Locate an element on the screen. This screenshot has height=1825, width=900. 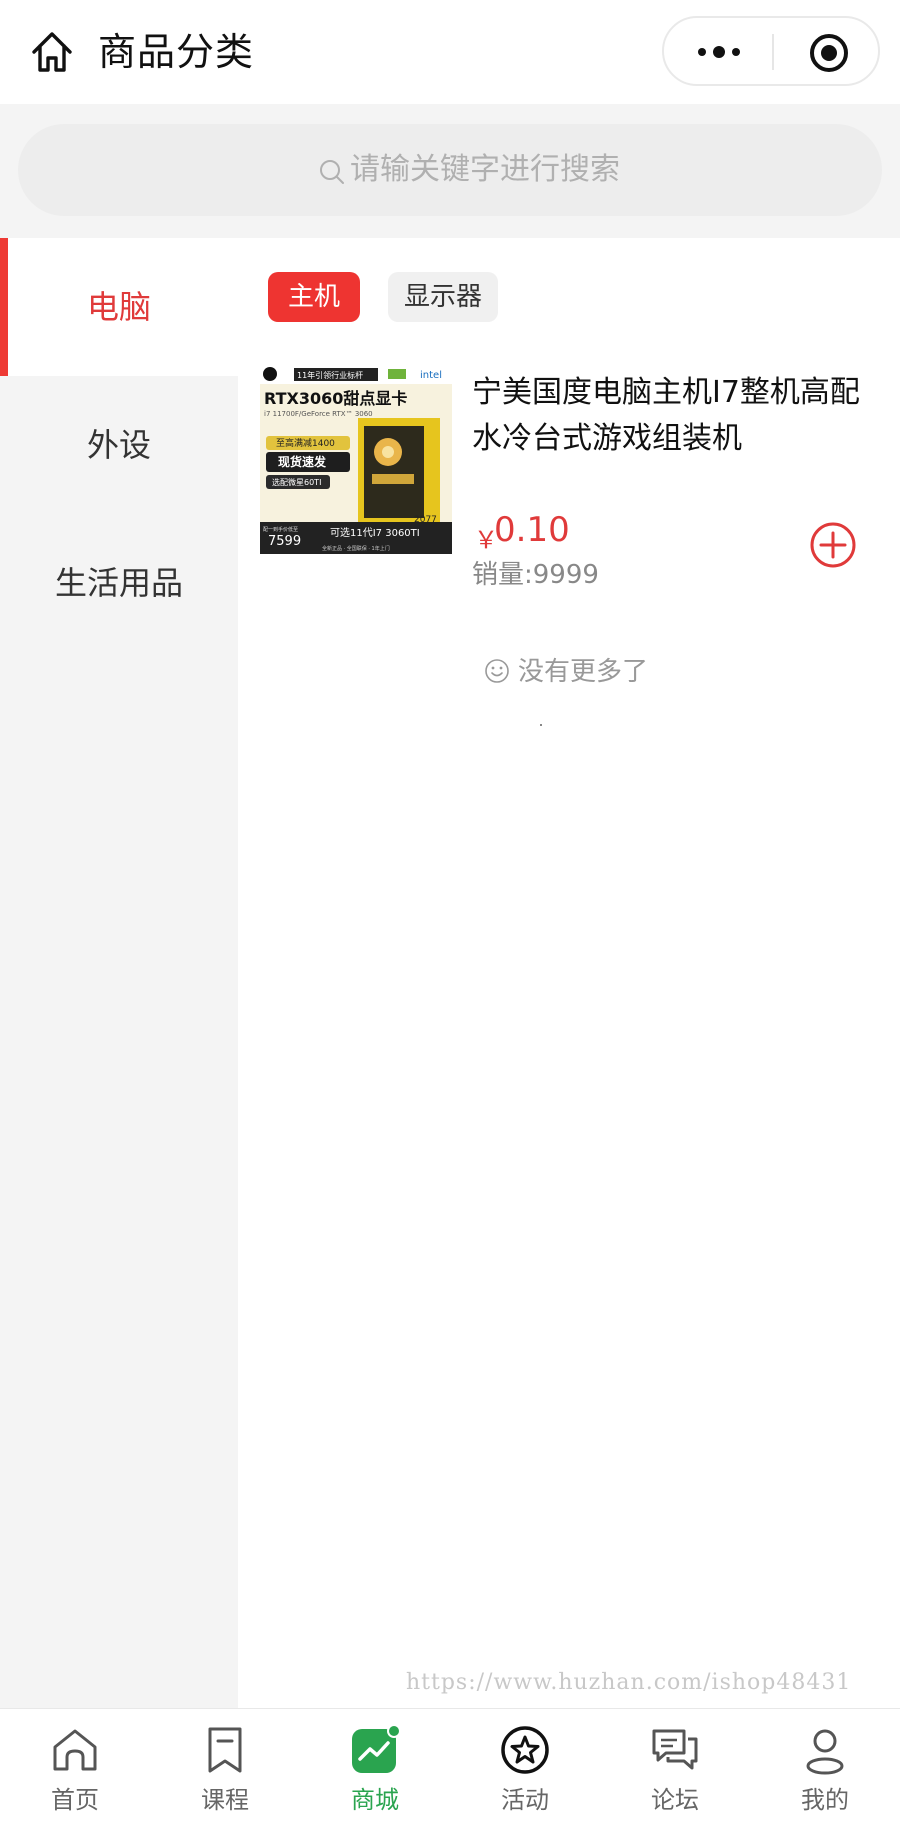
search-area: 请输关键字进行搜索 is located at coordinates (450, 171).